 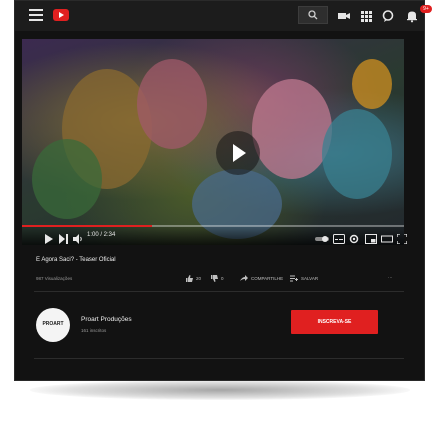 I want to click on subscribe-button: INSCREVA-SE, so click(x=334, y=322).